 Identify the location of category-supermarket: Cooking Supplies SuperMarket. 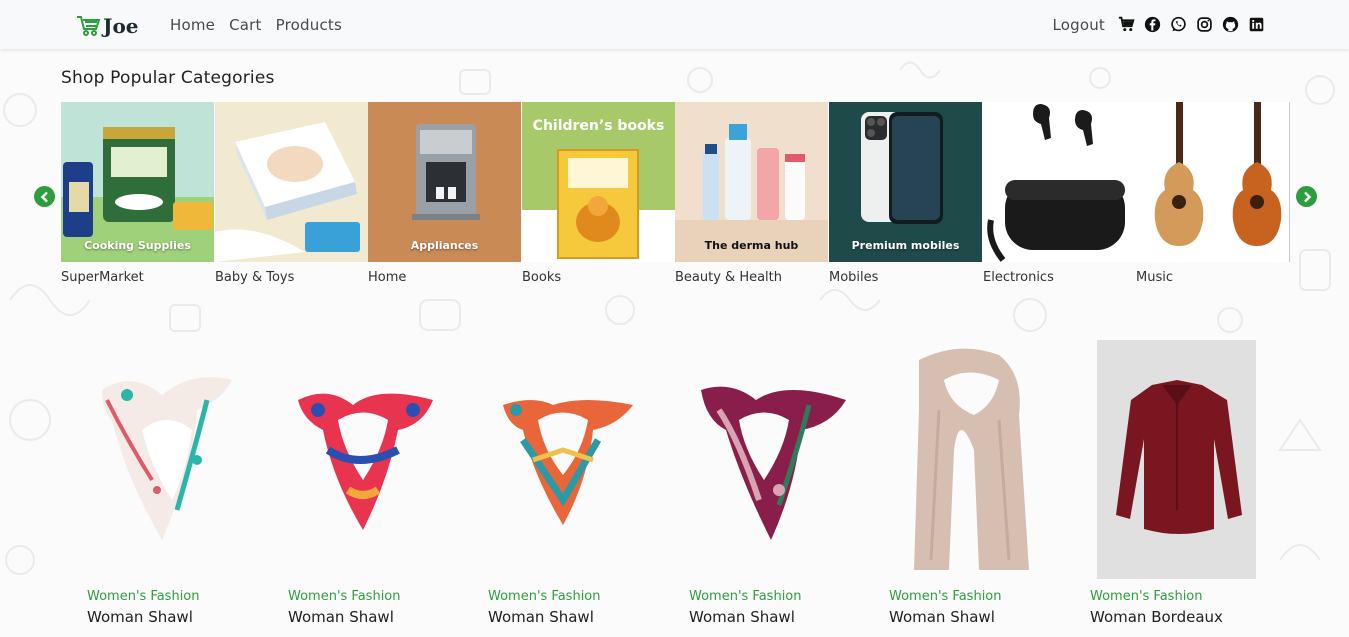
(137, 193).